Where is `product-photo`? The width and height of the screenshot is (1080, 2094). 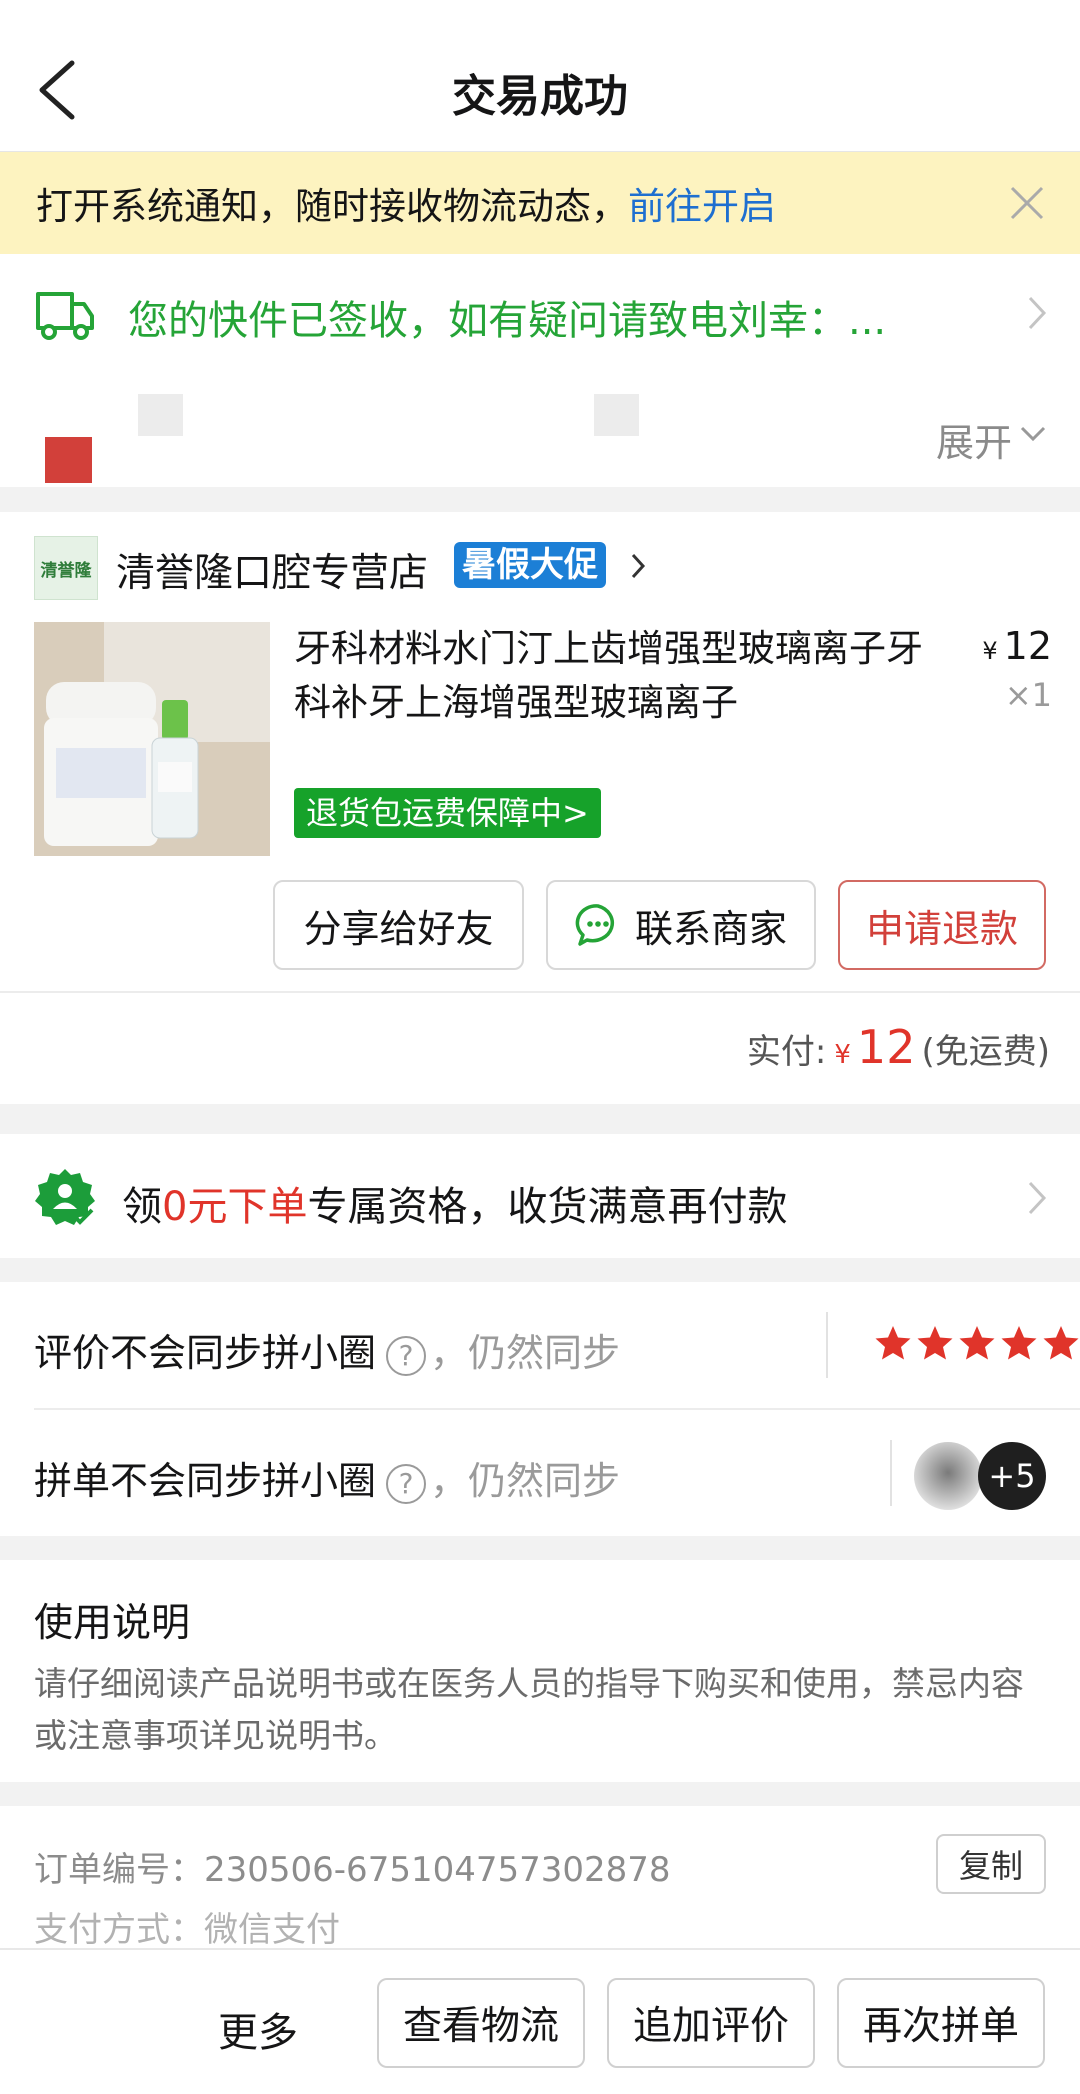
product-photo is located at coordinates (152, 739).